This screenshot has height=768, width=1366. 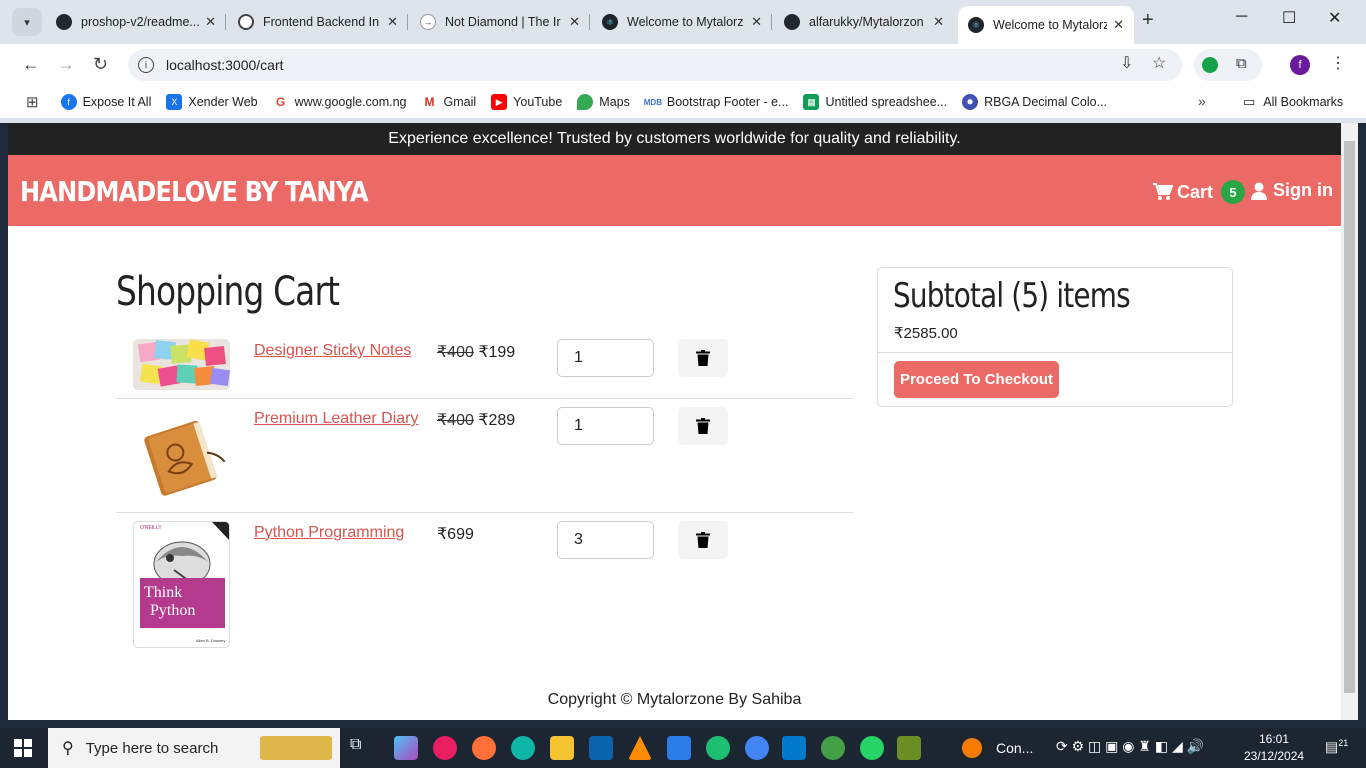 I want to click on github-icon, so click(x=792, y=22).